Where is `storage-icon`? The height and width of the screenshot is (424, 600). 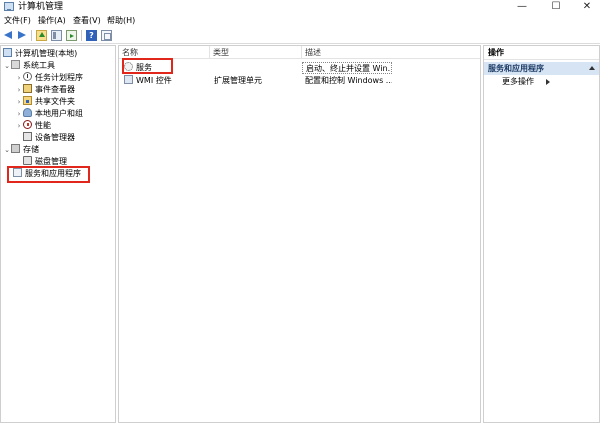
storage-icon is located at coordinates (15, 148).